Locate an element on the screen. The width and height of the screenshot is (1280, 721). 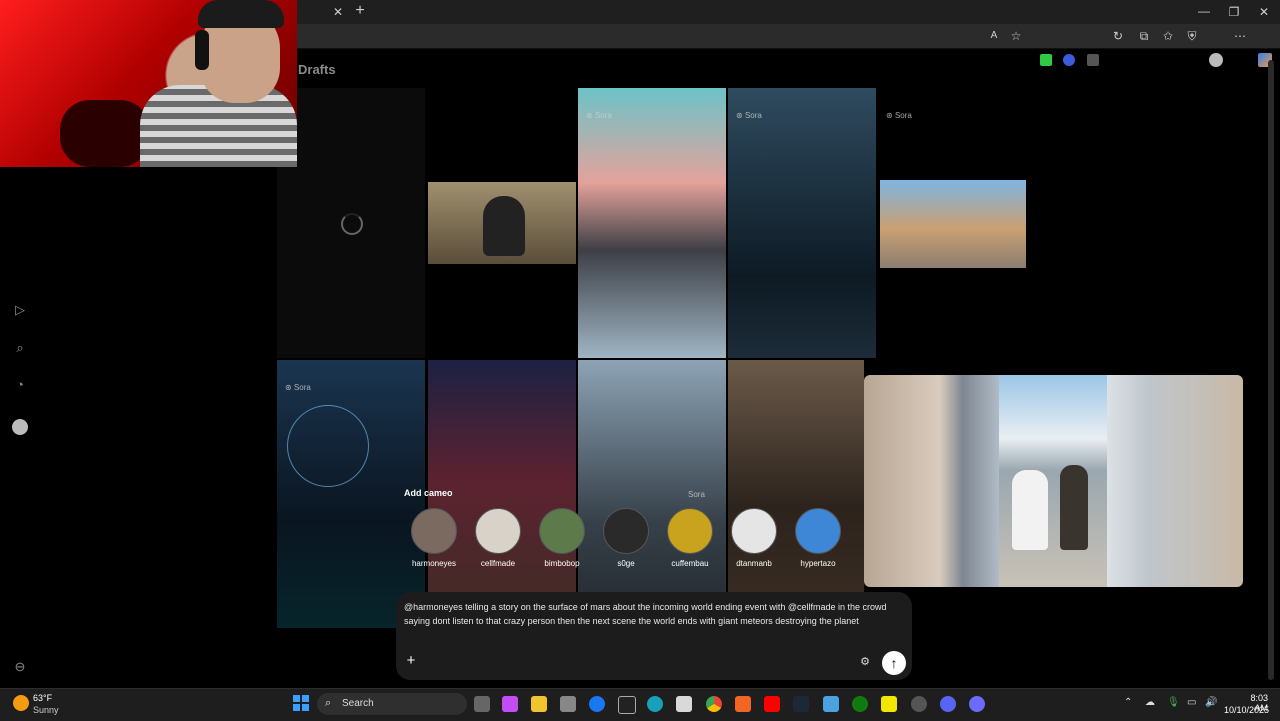
video-preview-popup is located at coordinates (1053, 481).